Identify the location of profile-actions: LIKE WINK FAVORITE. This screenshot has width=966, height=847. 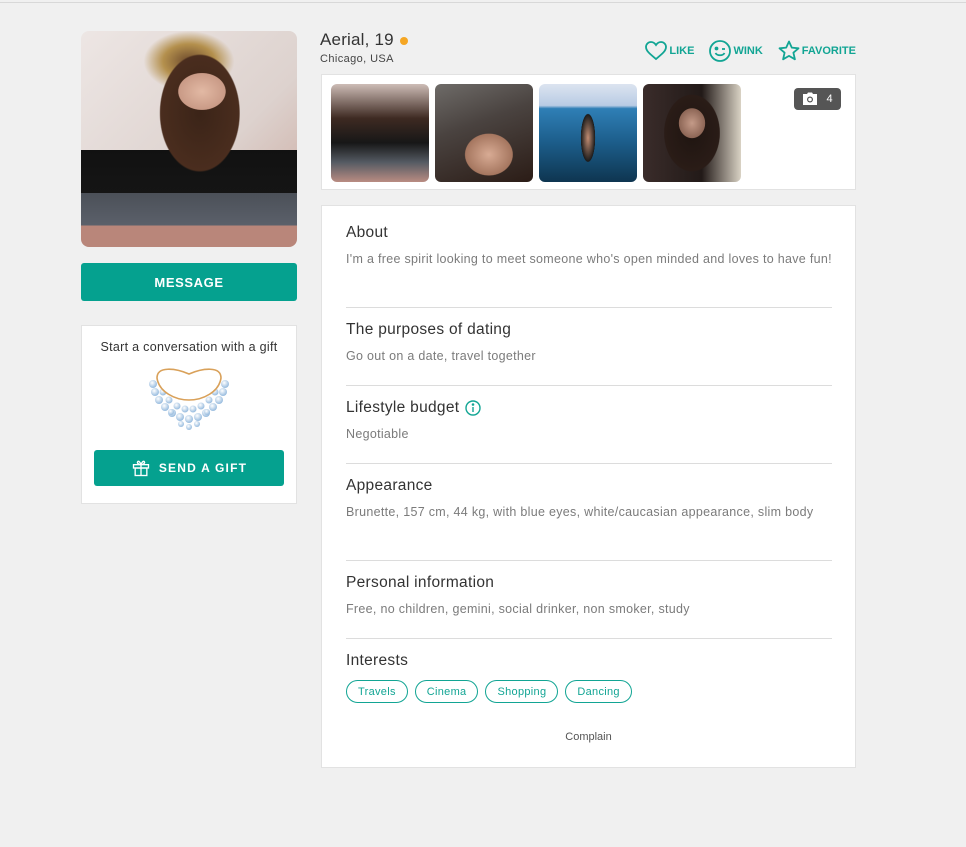
(750, 51).